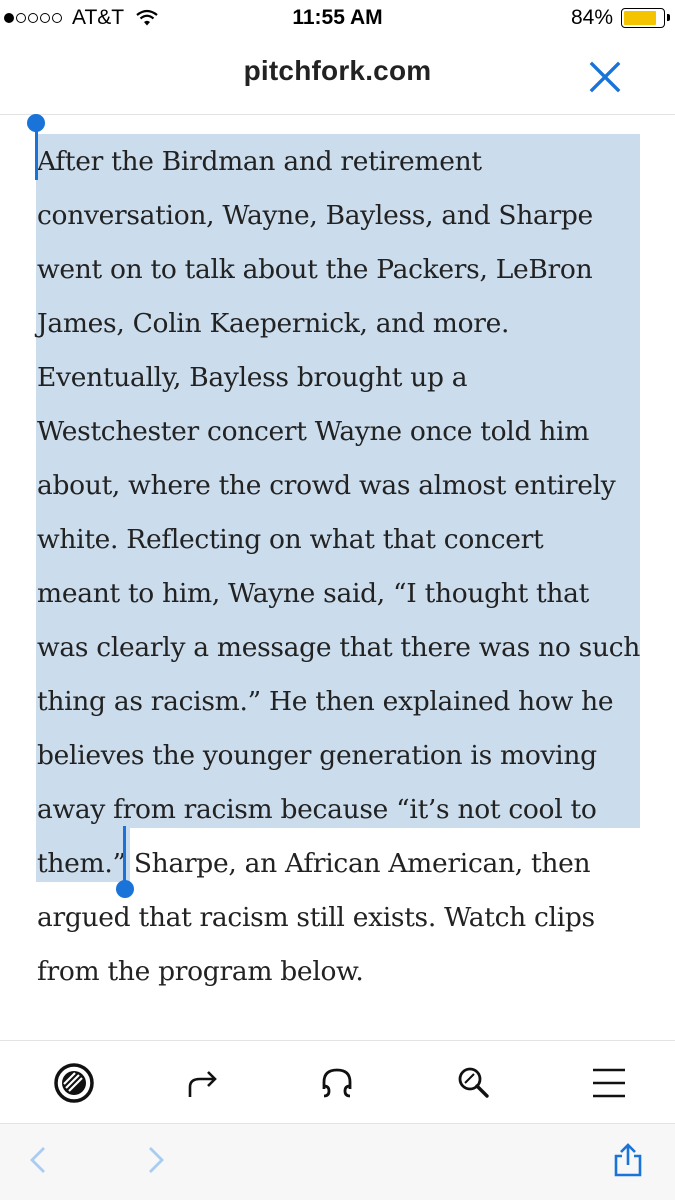 Image resolution: width=675 pixels, height=1200 pixels. Describe the element at coordinates (620, 18) in the screenshot. I see `status-right: 84%` at that location.